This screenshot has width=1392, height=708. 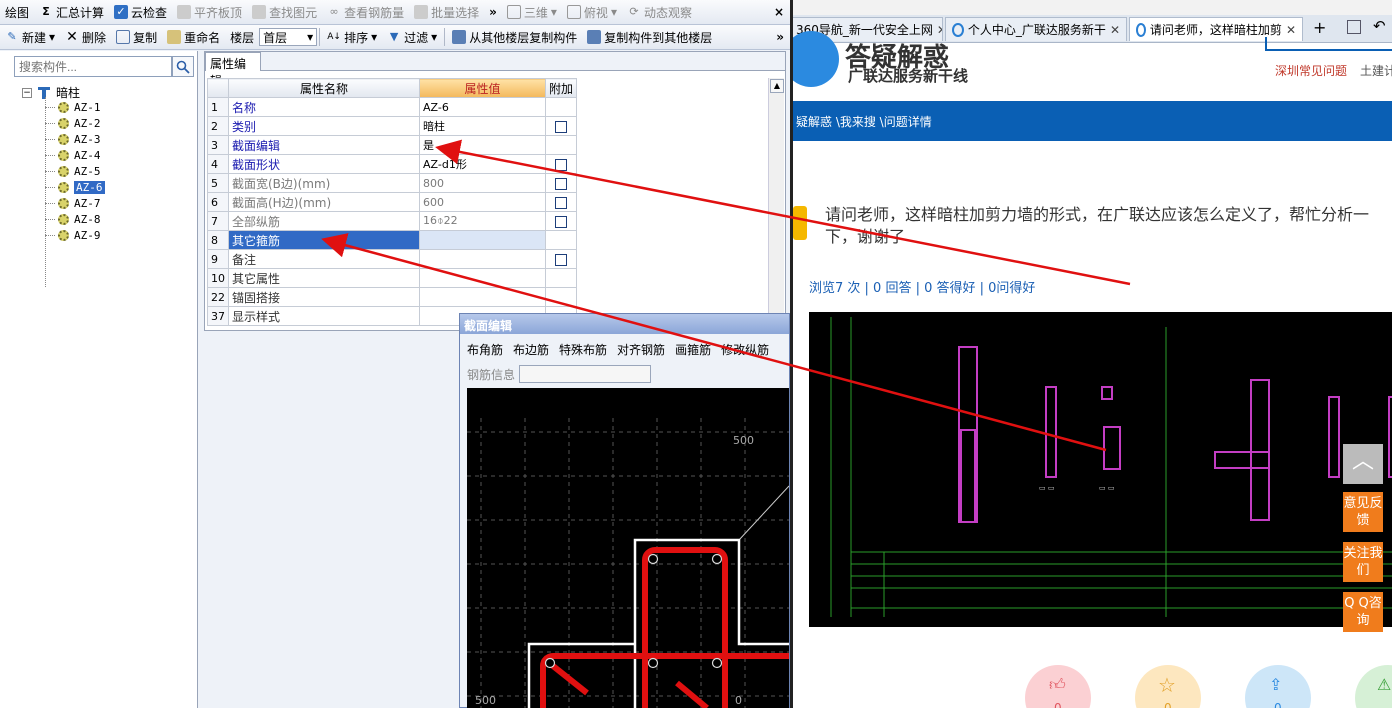 I want to click on cloud-check-button: ✓ 云检查, so click(x=140, y=12).